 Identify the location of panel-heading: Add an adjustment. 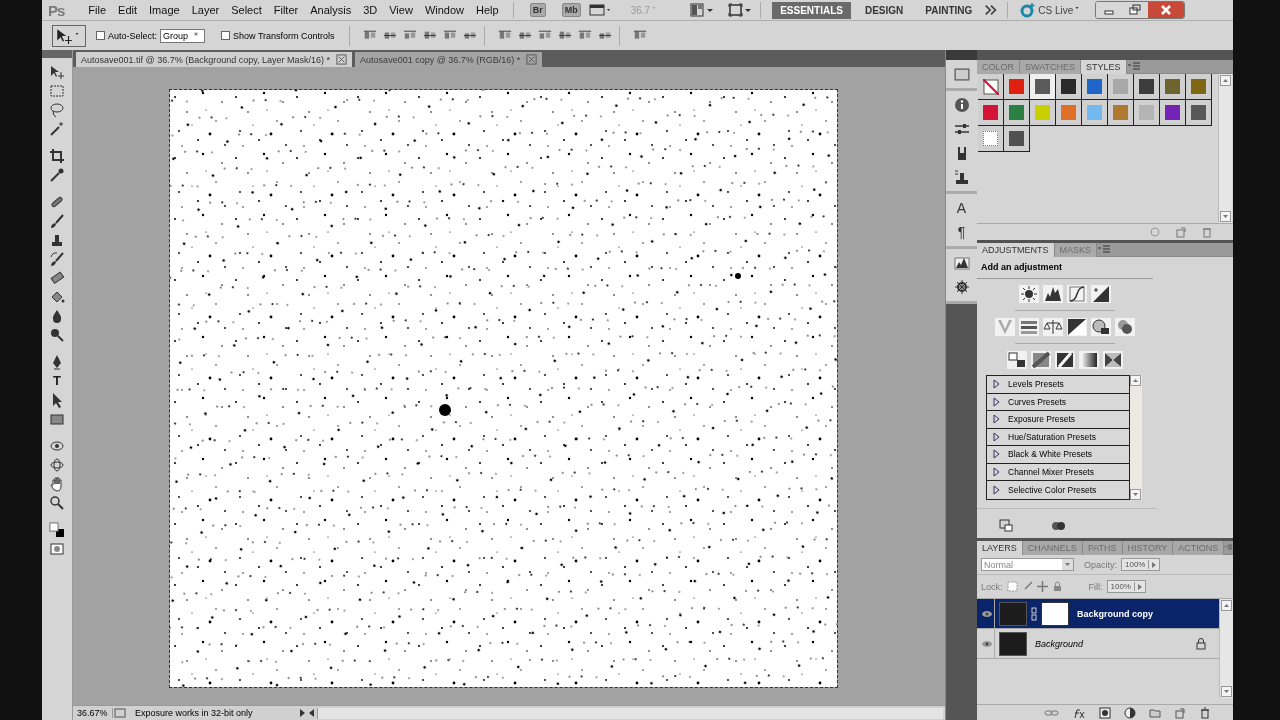
(1065, 268).